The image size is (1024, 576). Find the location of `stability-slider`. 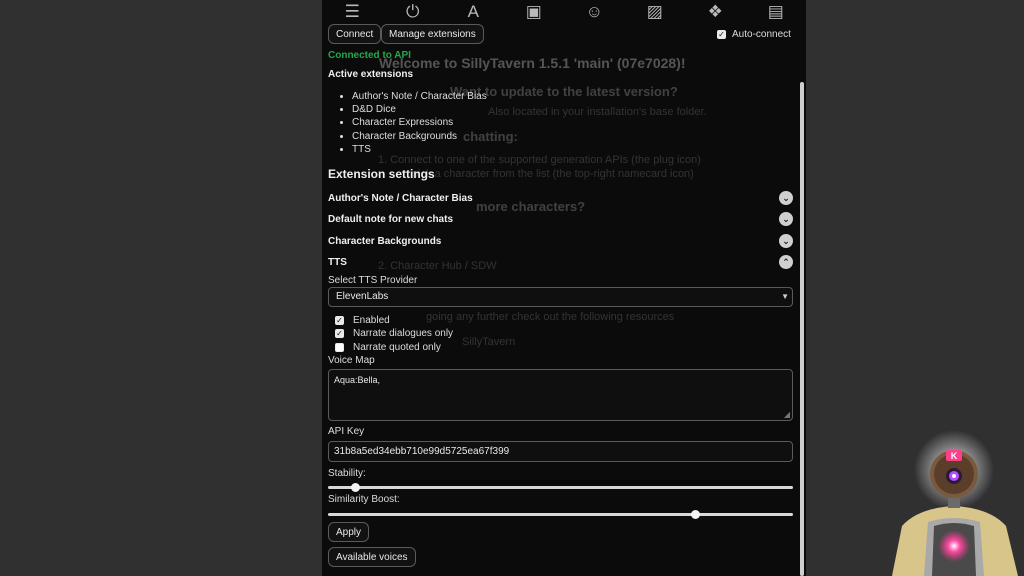

stability-slider is located at coordinates (560, 487).